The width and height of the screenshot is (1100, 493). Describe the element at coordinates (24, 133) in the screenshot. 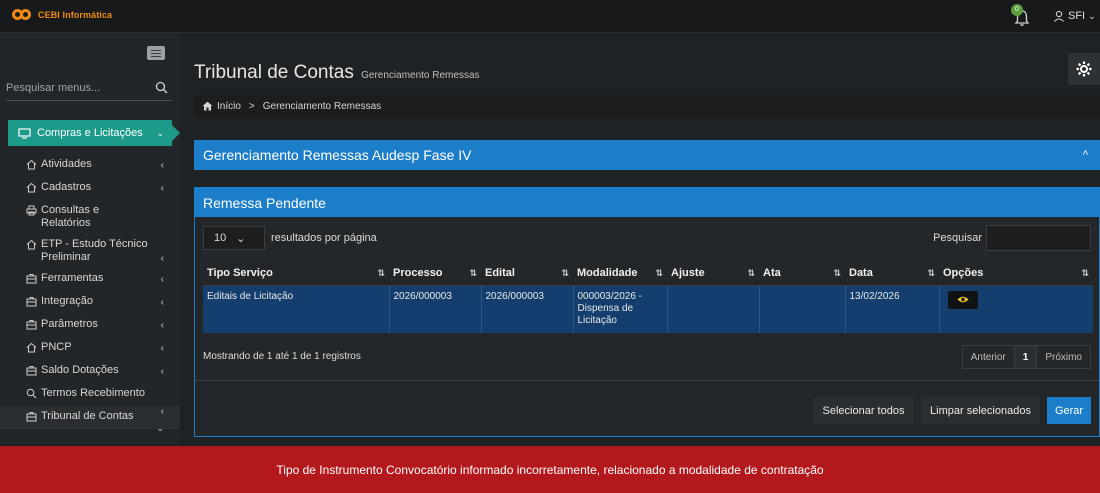

I see `monitor-icon` at that location.